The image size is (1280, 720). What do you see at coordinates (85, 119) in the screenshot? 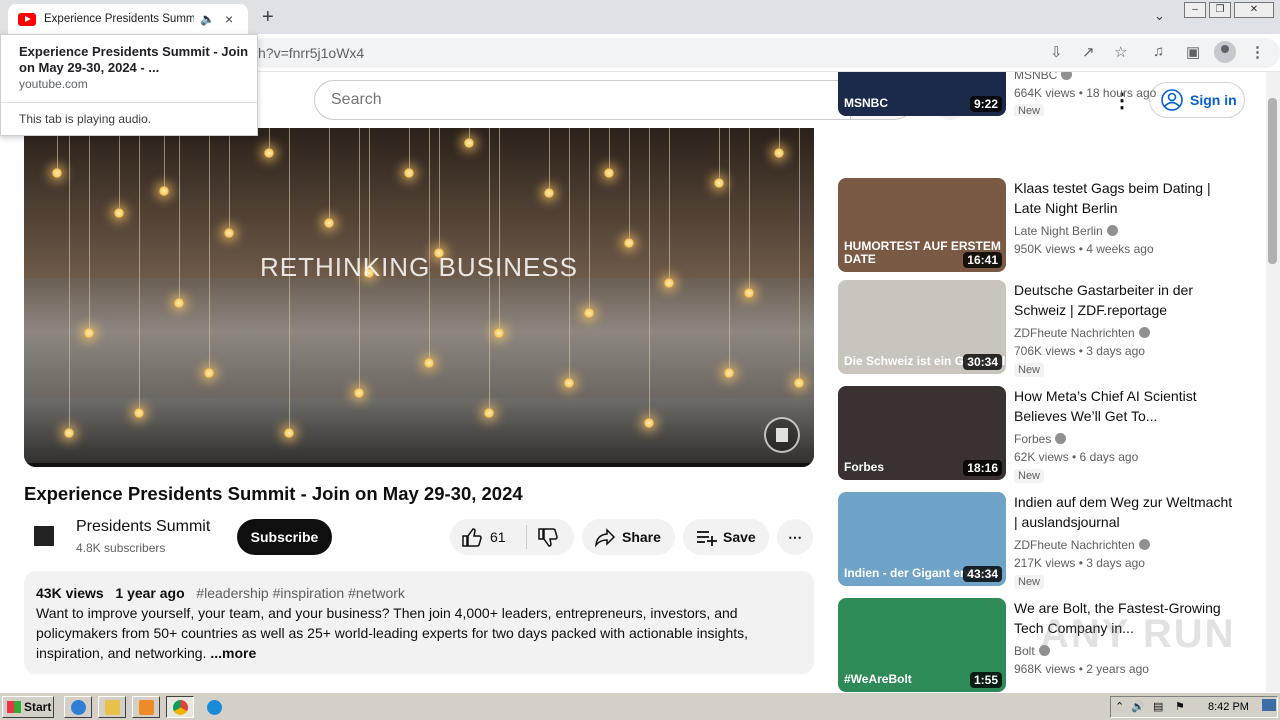
I see `hover-card-audio-status: This tab is playing audio.` at bounding box center [85, 119].